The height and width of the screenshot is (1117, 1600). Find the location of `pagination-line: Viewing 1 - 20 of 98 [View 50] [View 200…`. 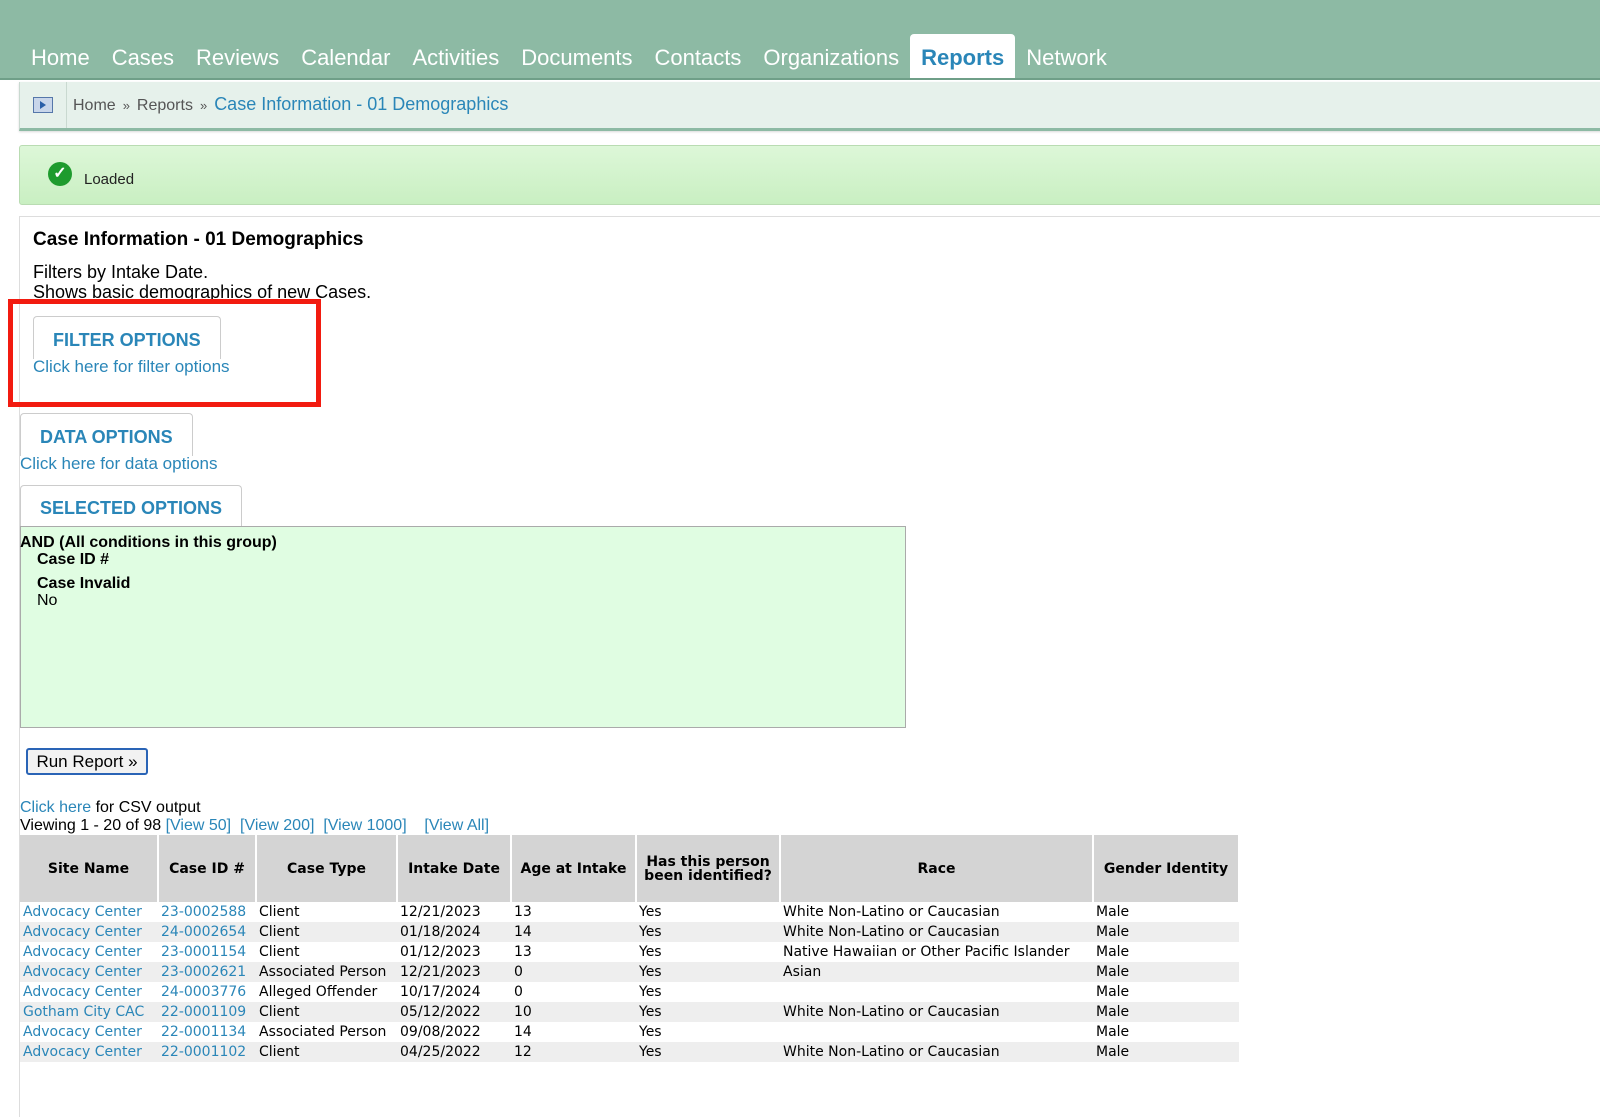

pagination-line: Viewing 1 - 20 of 98 [View 50] [View 200… is located at coordinates (254, 826).